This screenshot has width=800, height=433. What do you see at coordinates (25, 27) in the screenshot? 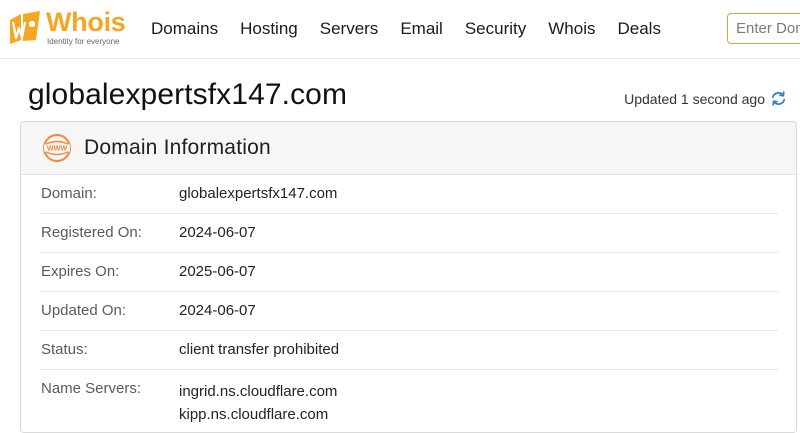
I see `whois-logo-icon` at bounding box center [25, 27].